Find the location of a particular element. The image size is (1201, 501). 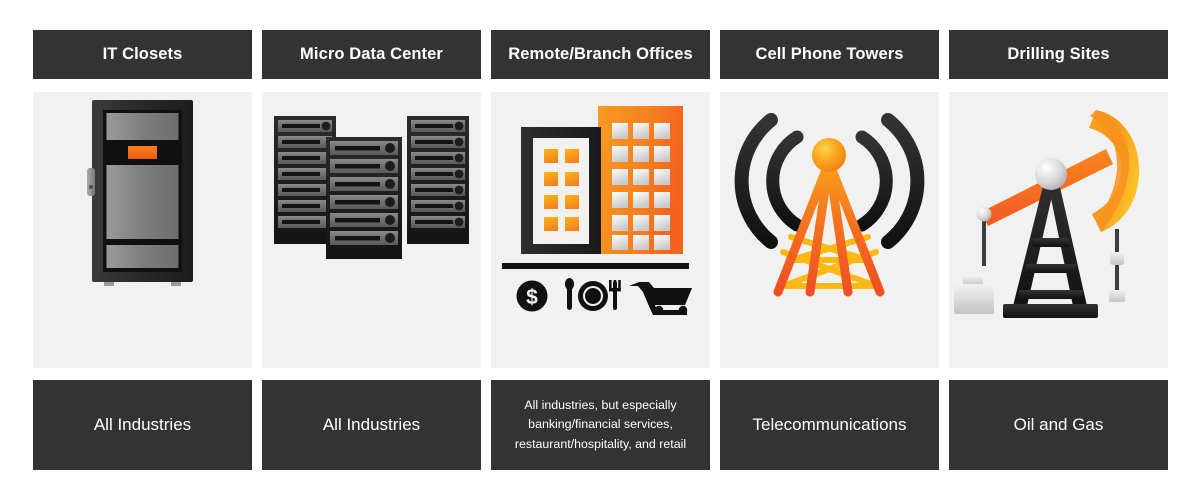

footer-line-3: restaurant/hospitality, and retail is located at coordinates (600, 443).